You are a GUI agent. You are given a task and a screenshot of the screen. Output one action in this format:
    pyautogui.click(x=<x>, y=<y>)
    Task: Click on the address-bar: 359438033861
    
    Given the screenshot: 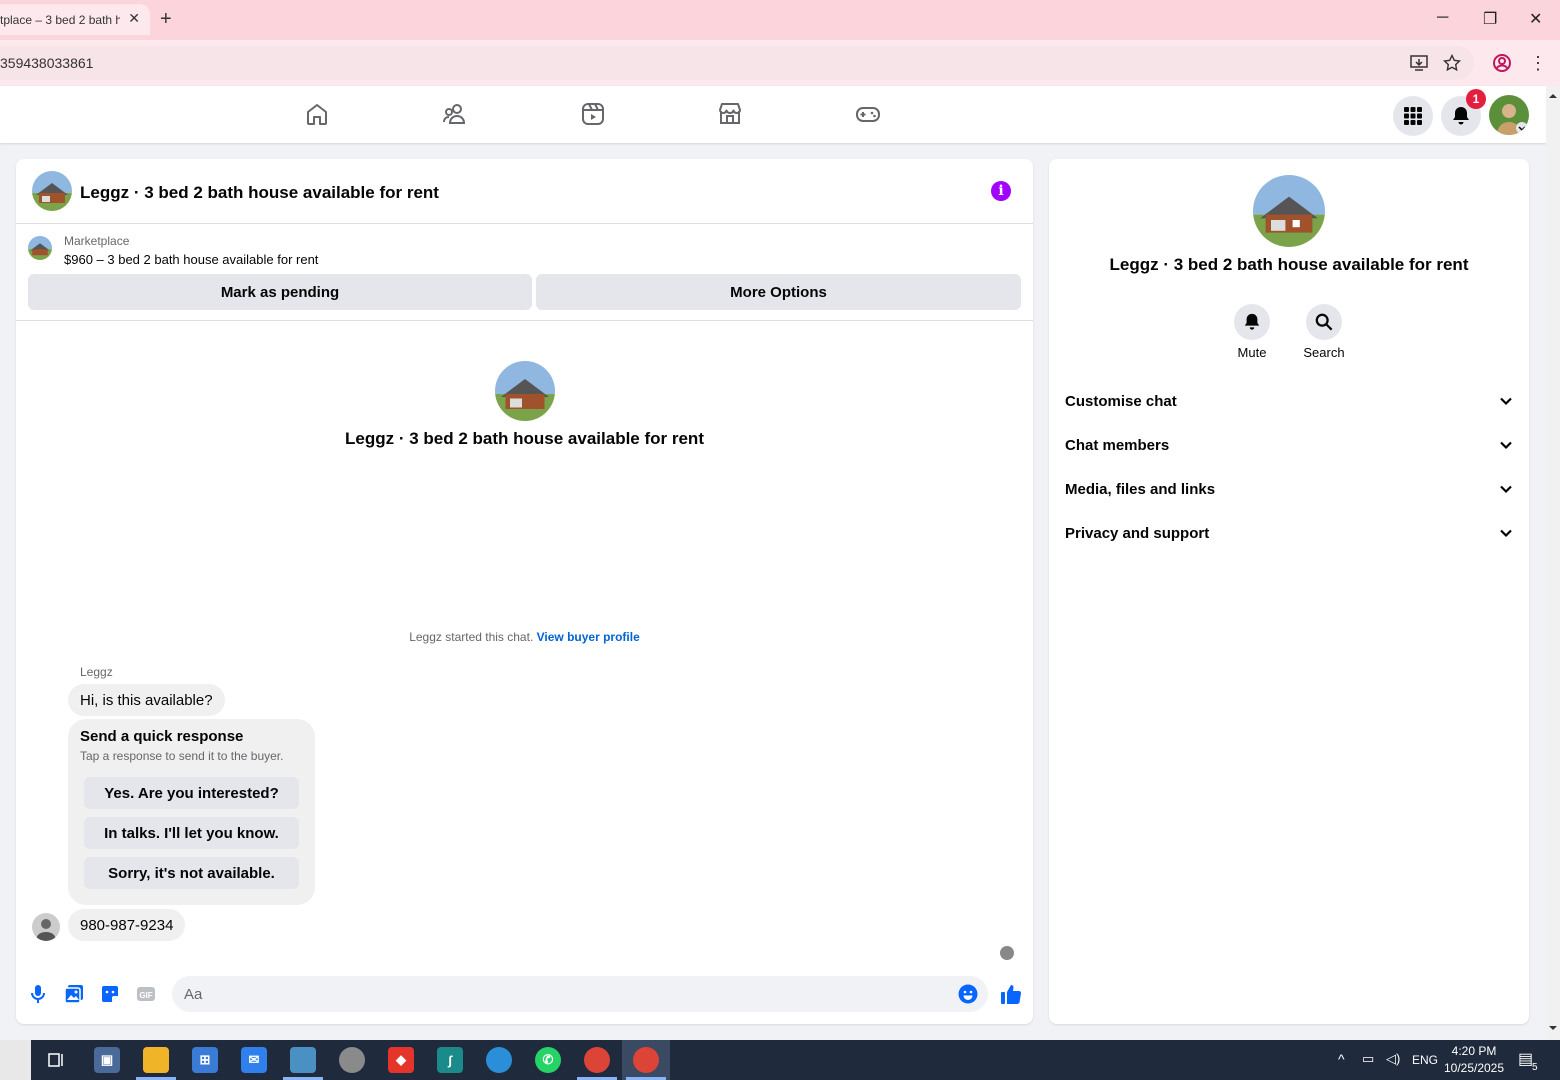 What is the action you would take?
    pyautogui.click(x=737, y=63)
    